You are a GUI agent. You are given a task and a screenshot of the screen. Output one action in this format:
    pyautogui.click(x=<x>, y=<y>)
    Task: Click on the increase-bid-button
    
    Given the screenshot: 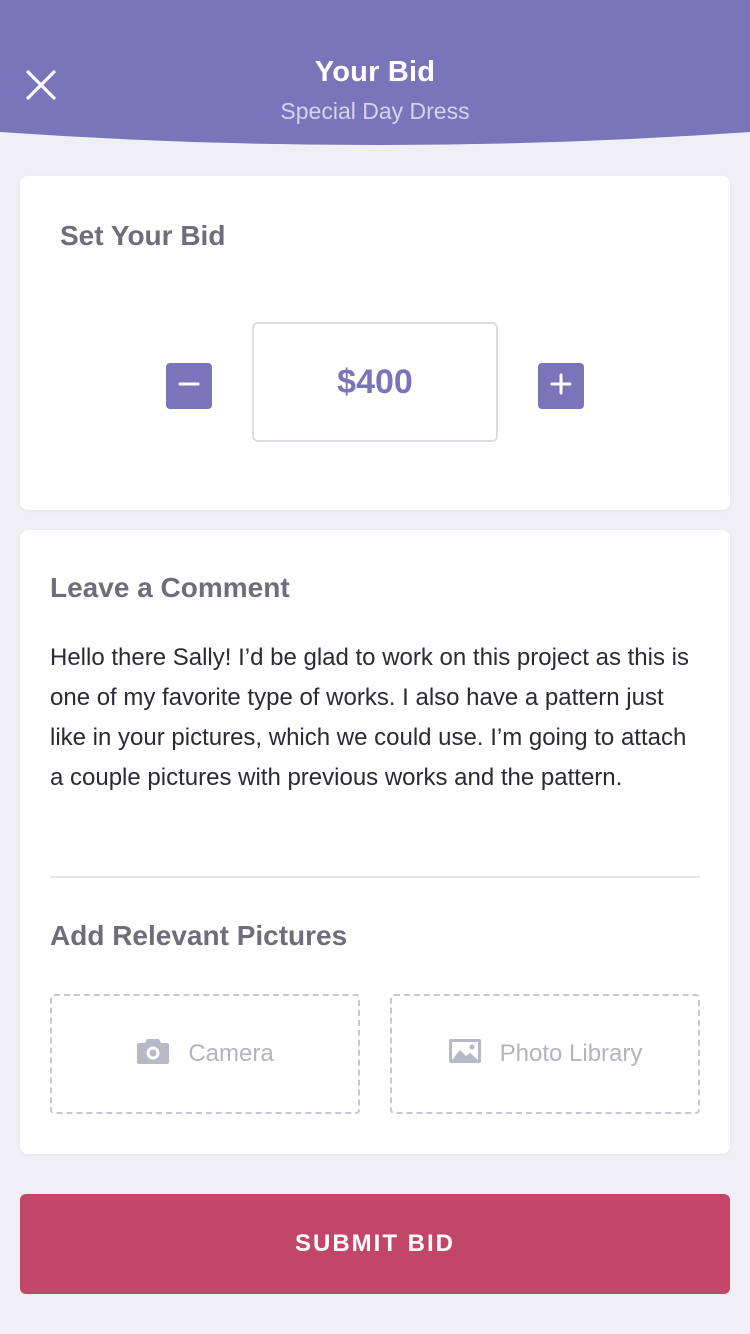 What is the action you would take?
    pyautogui.click(x=561, y=386)
    